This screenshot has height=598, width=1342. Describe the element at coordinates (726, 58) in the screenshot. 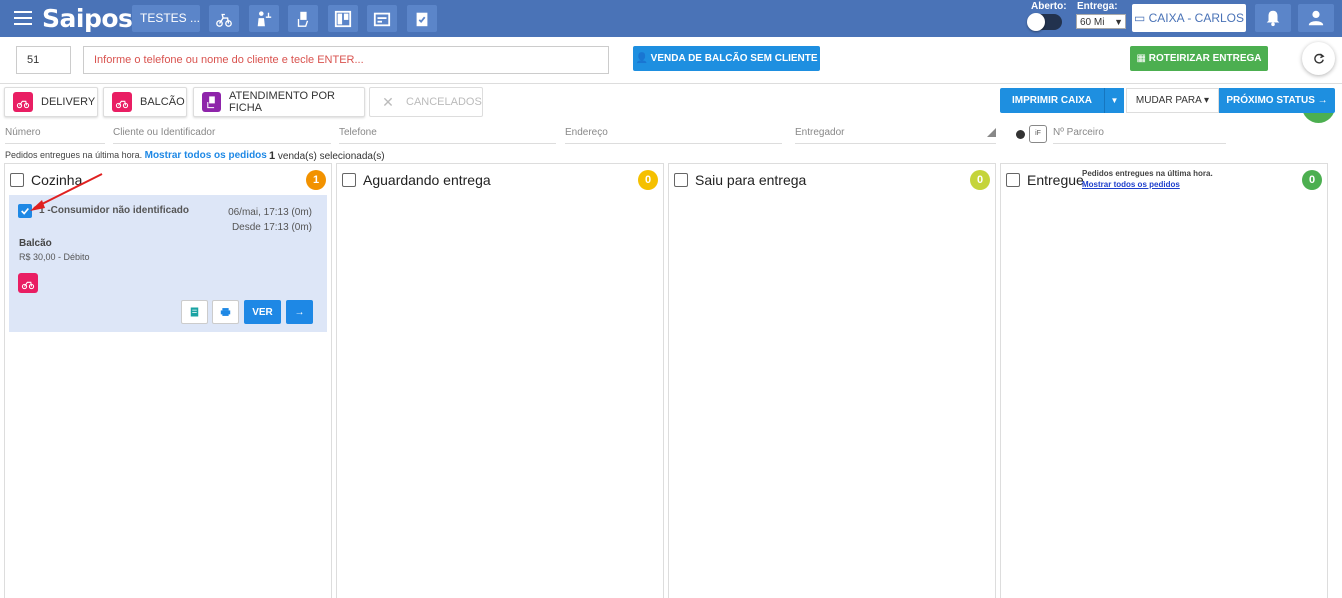

I see `venda-balcao-button: 👤 VENDA DE BALCÃO SEM CLIENTE` at that location.